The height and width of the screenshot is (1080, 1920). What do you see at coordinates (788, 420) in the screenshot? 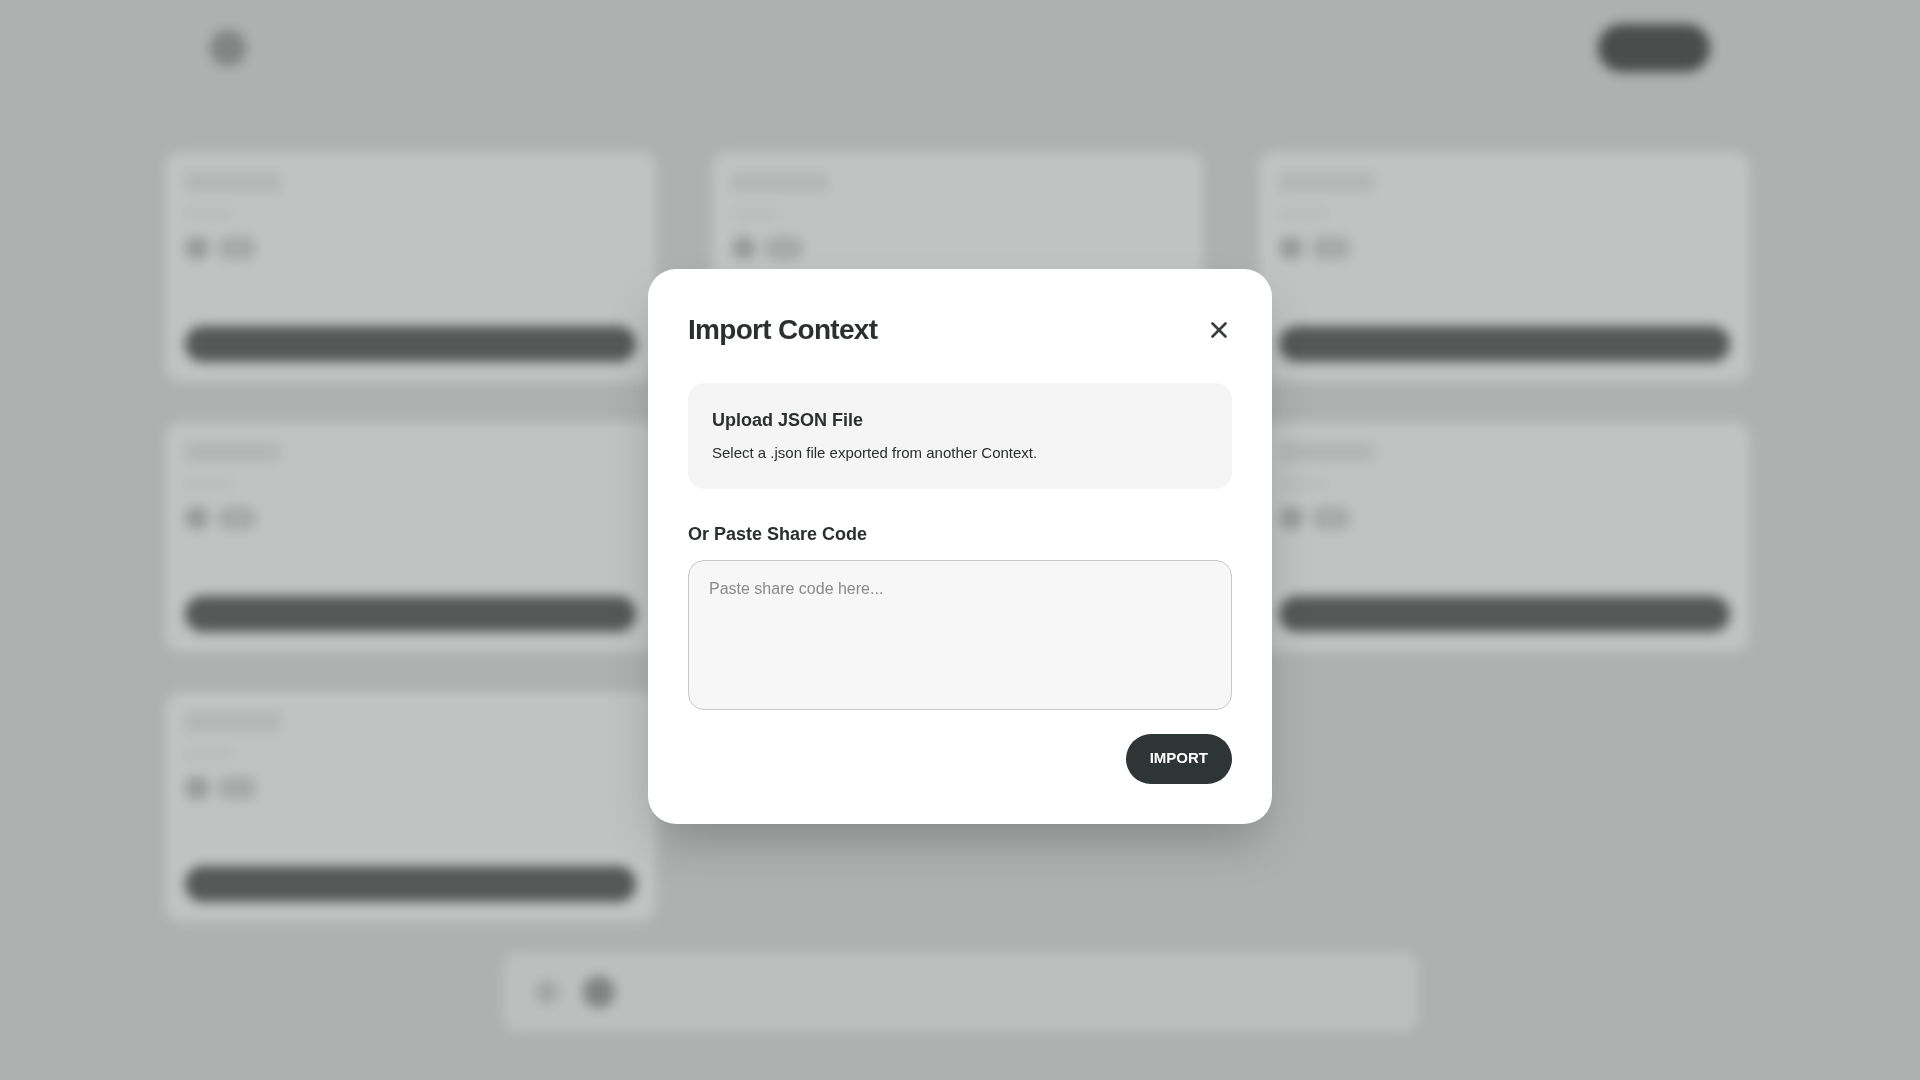
I see `upload-title: Upload JSON File` at bounding box center [788, 420].